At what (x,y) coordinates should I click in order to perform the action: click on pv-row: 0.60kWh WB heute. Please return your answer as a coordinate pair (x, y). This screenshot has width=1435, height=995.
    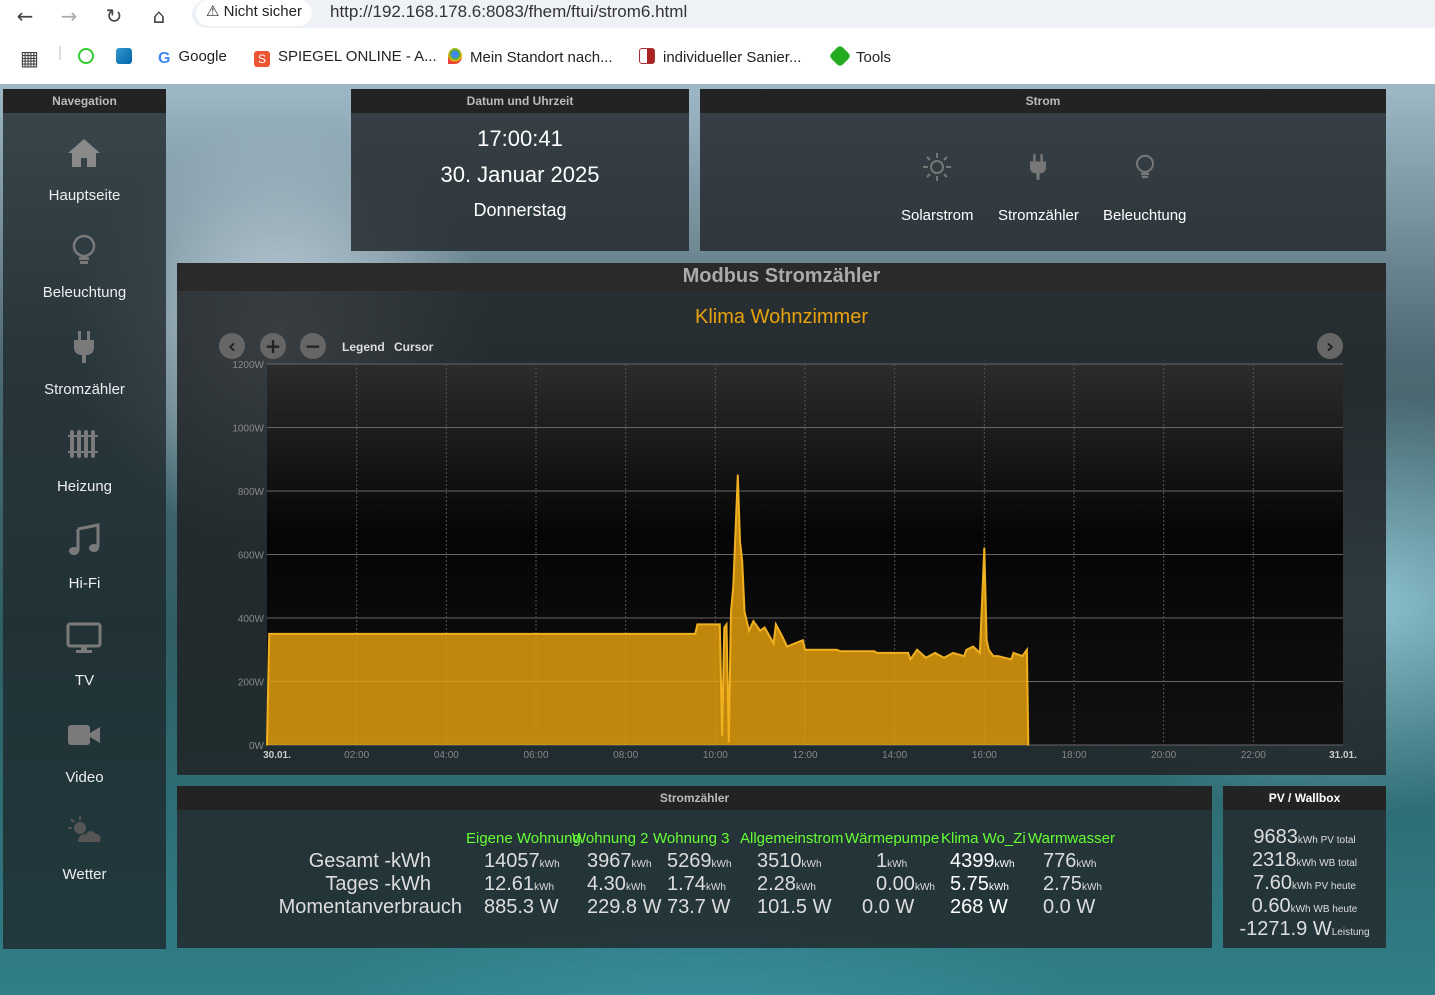
    Looking at the image, I should click on (1304, 906).